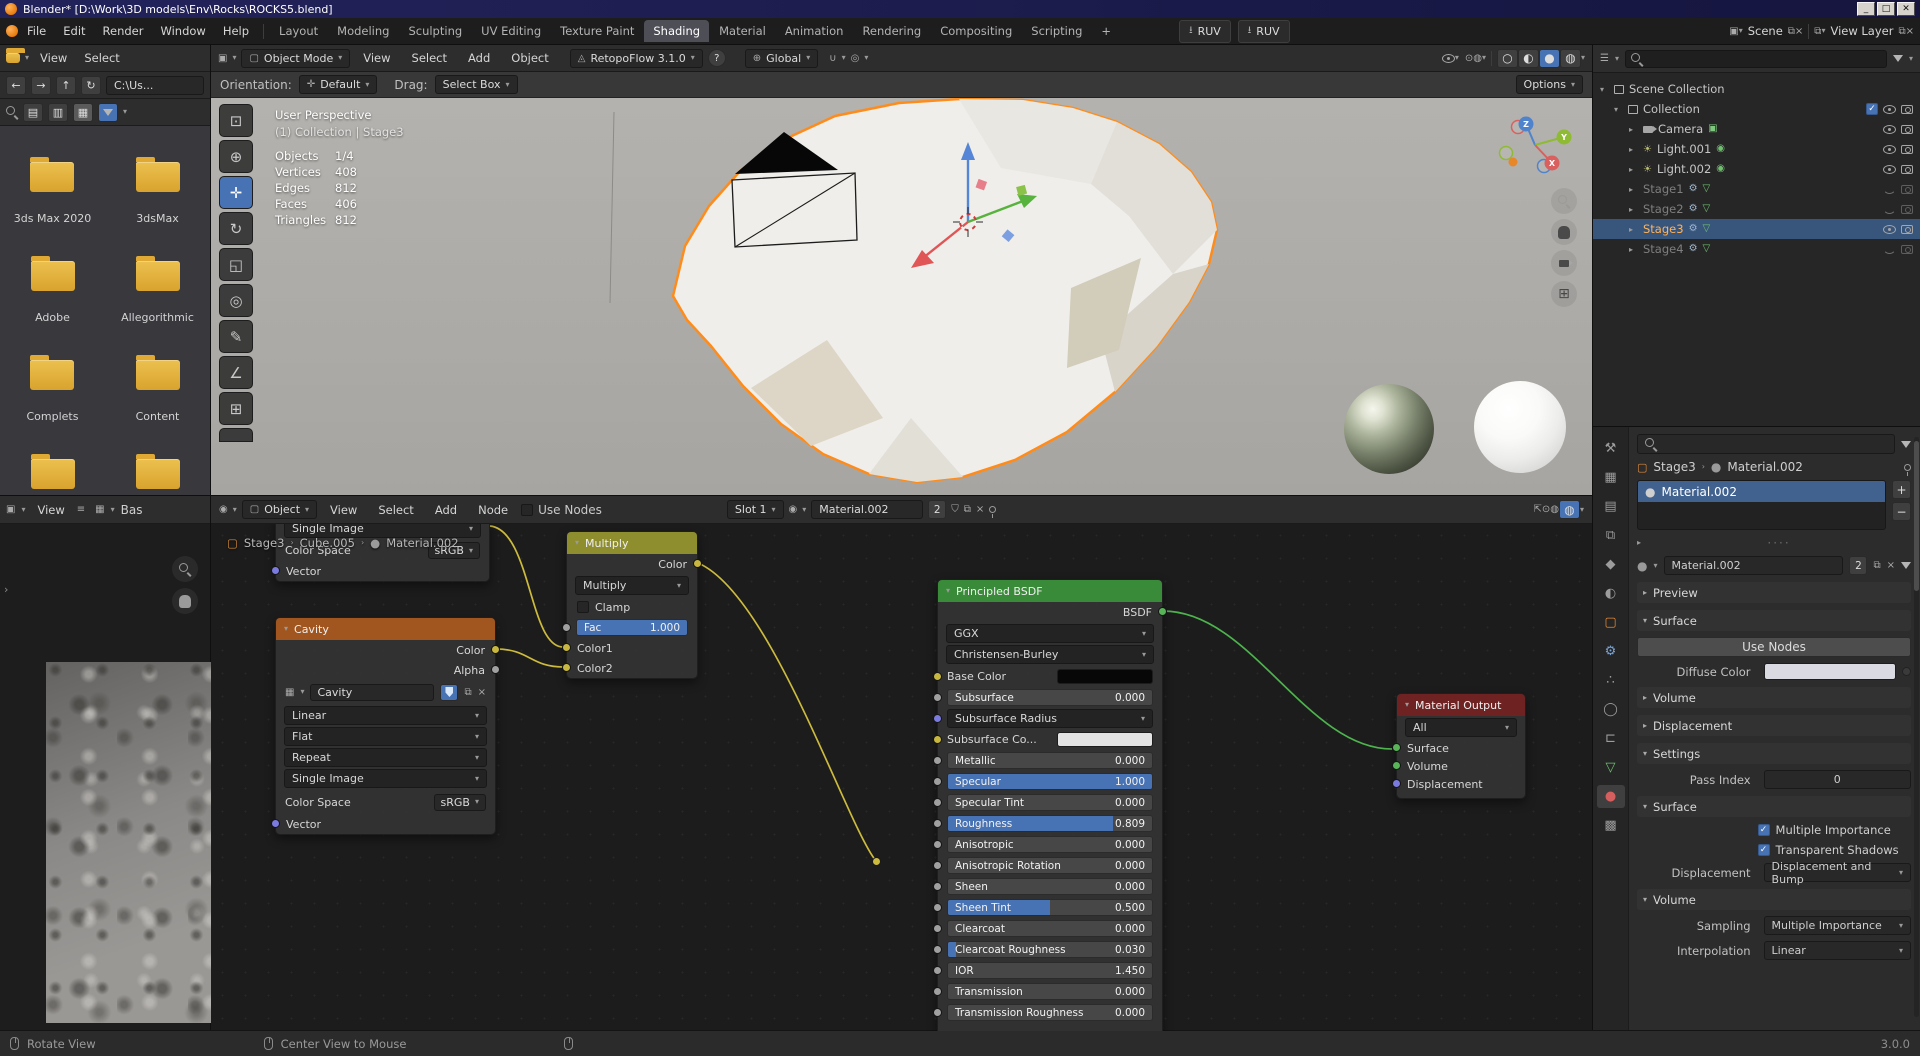  What do you see at coordinates (814, 31) in the screenshot?
I see `tab-animation: Animation` at bounding box center [814, 31].